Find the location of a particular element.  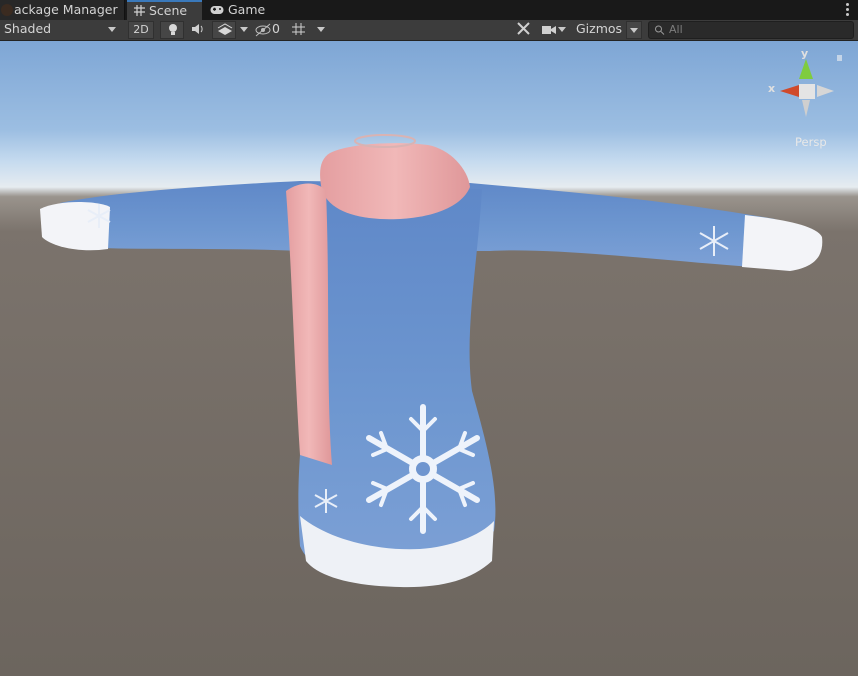

lightbulb-icon is located at coordinates (173, 29).